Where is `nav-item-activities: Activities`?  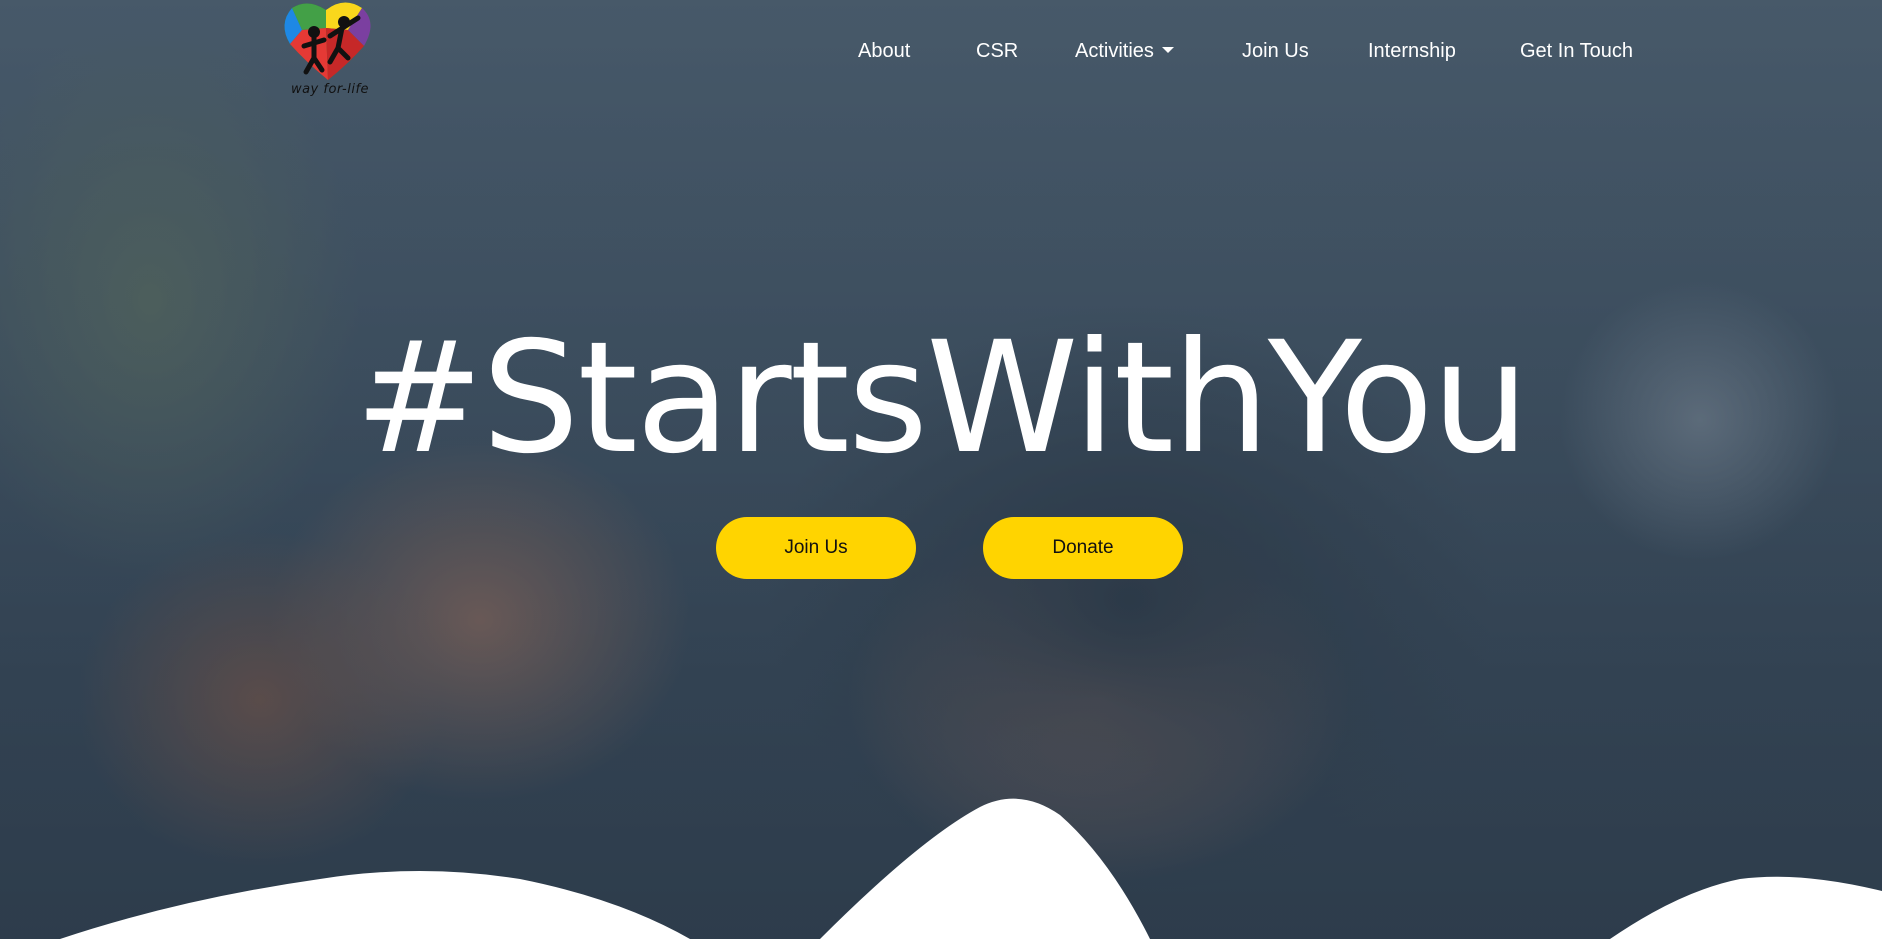 nav-item-activities: Activities is located at coordinates (1124, 51).